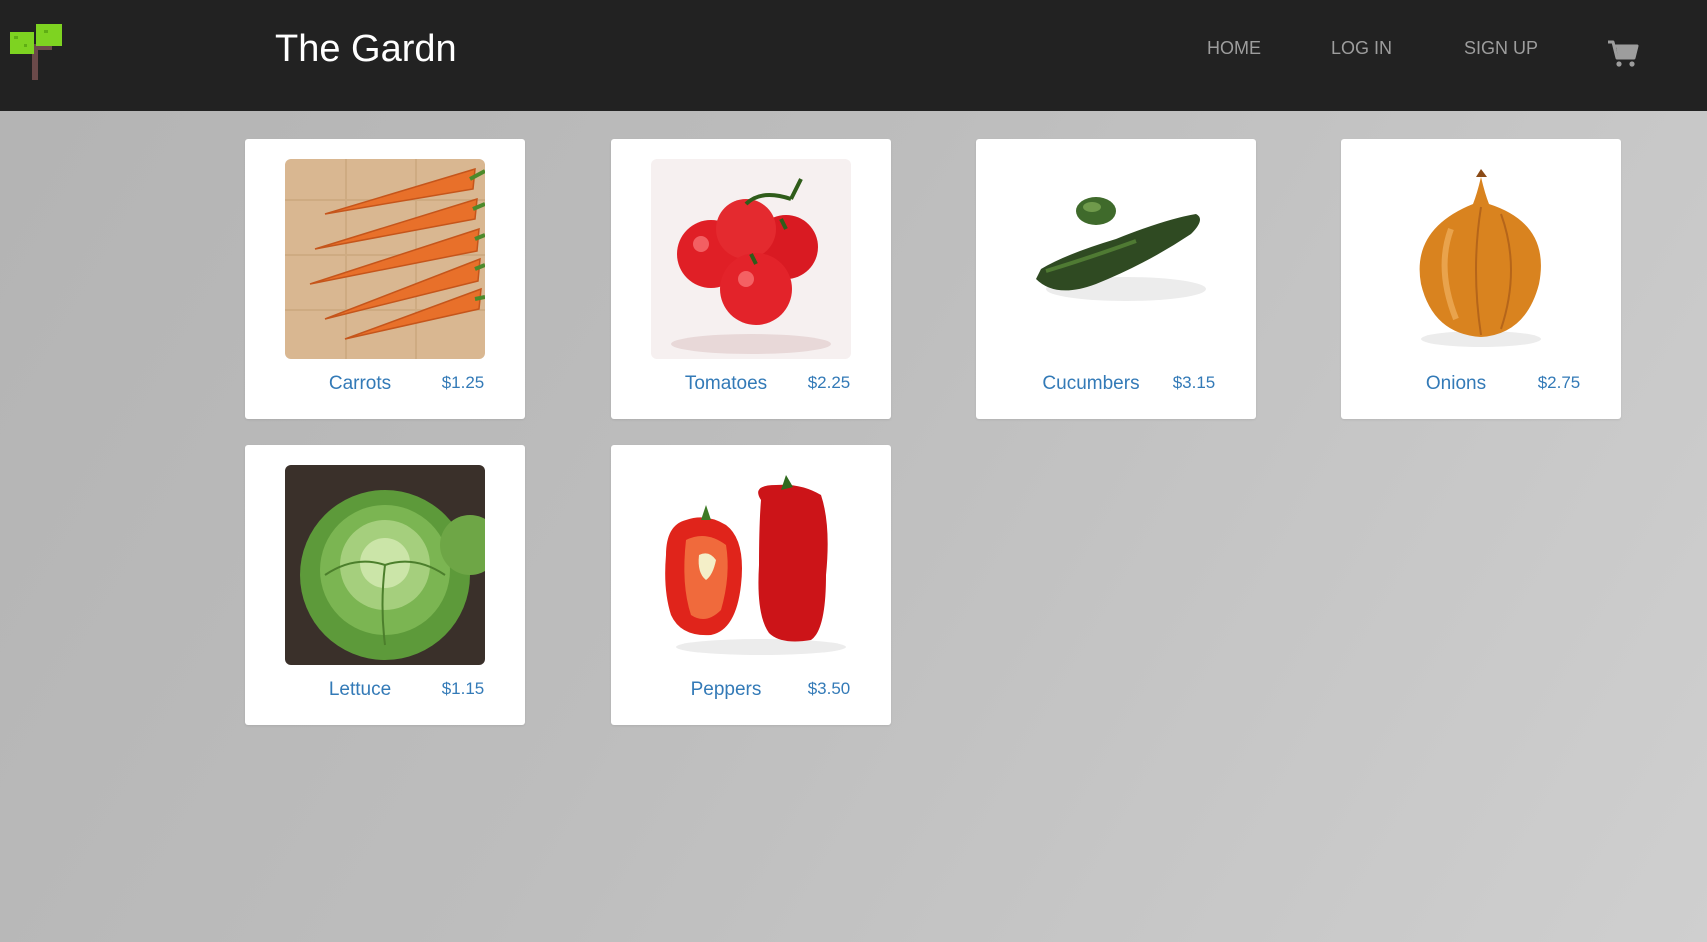 This screenshot has height=942, width=1707. I want to click on shopping-cart-icon, so click(1623, 53).